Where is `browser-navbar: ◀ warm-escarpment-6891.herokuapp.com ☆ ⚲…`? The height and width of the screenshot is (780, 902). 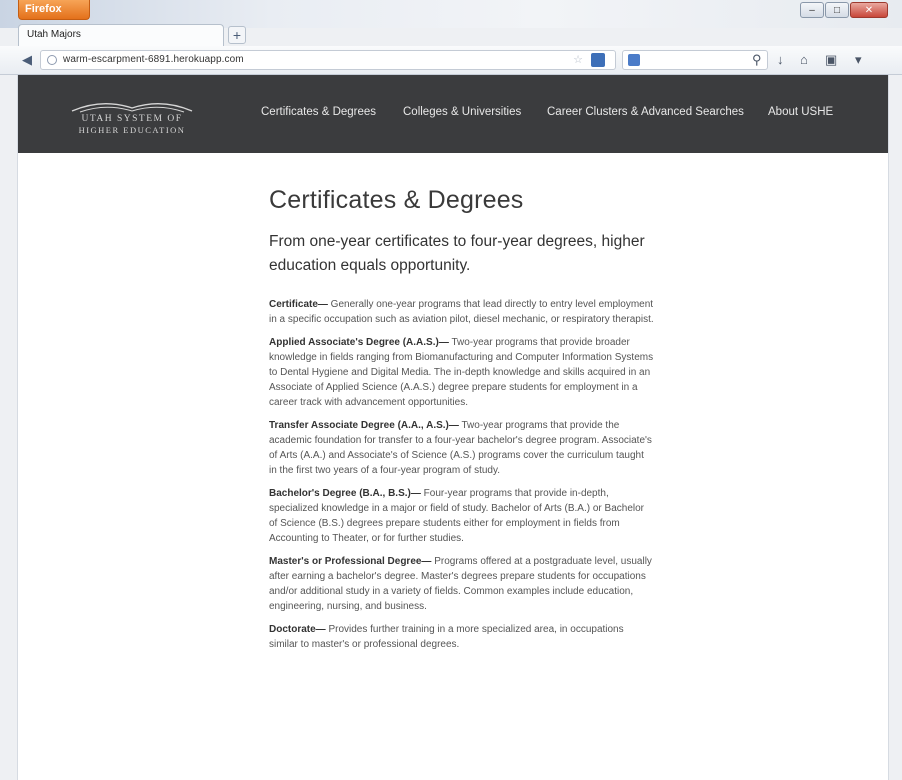
browser-navbar: ◀ warm-escarpment-6891.herokuapp.com ☆ ⚲… is located at coordinates (451, 60).